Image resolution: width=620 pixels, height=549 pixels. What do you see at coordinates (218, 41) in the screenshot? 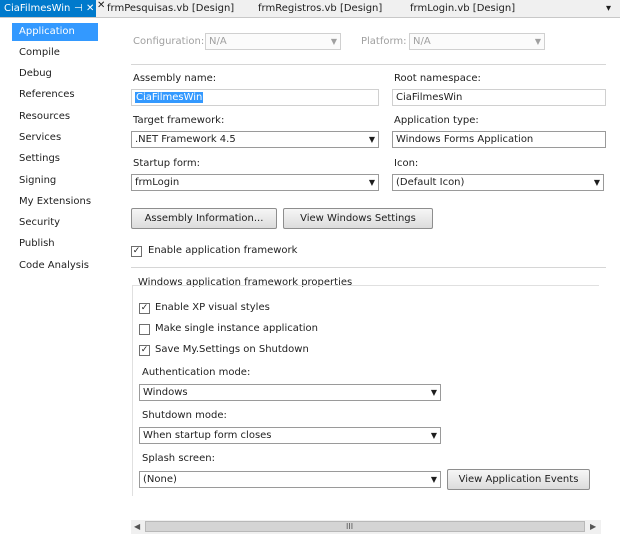
I see `configuration-value: N/A` at bounding box center [218, 41].